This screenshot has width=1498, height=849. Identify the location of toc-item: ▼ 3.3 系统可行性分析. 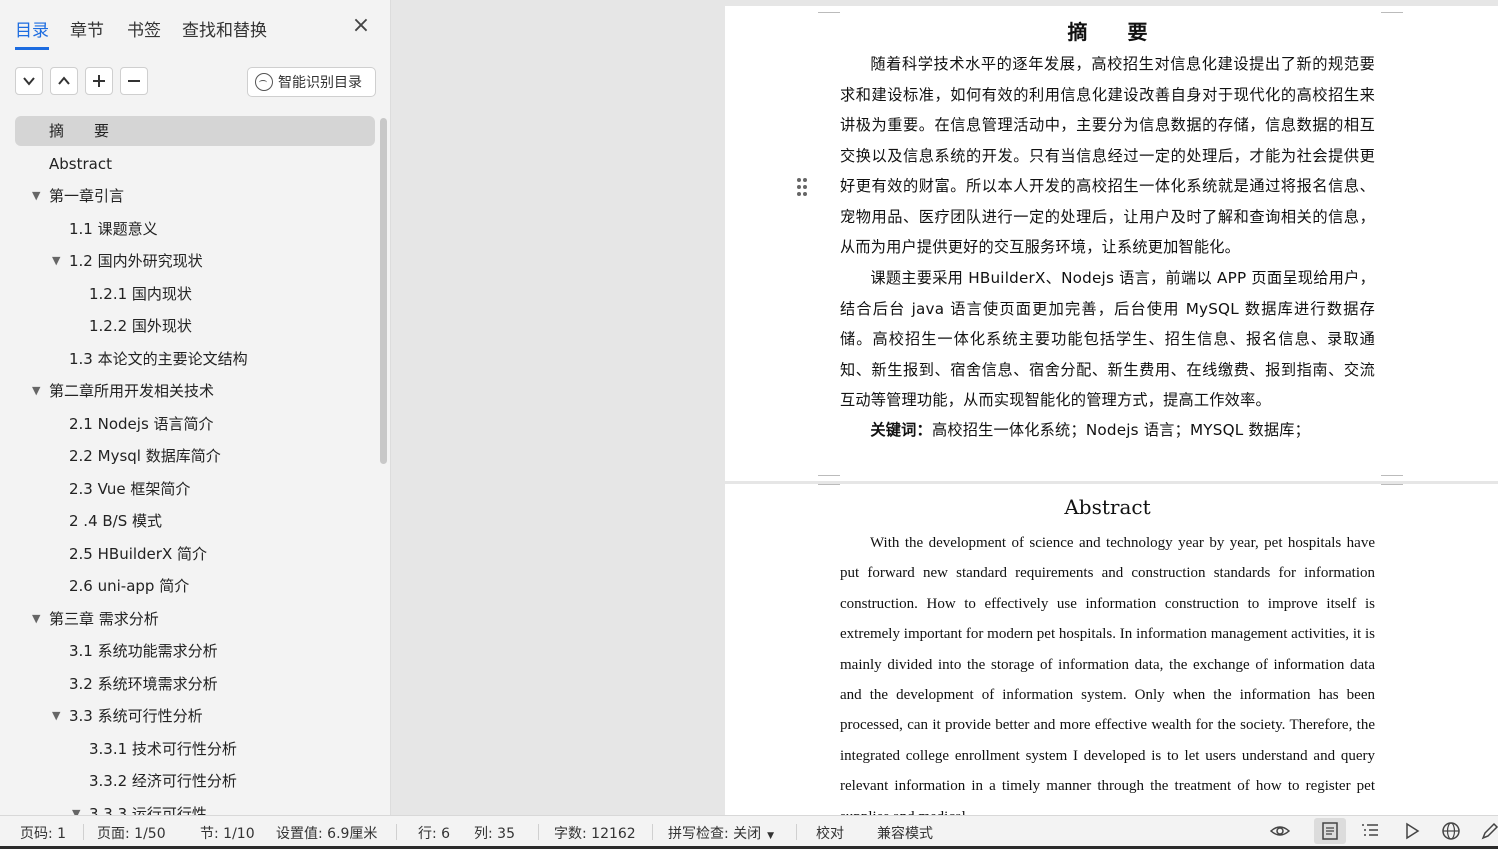
(195, 716).